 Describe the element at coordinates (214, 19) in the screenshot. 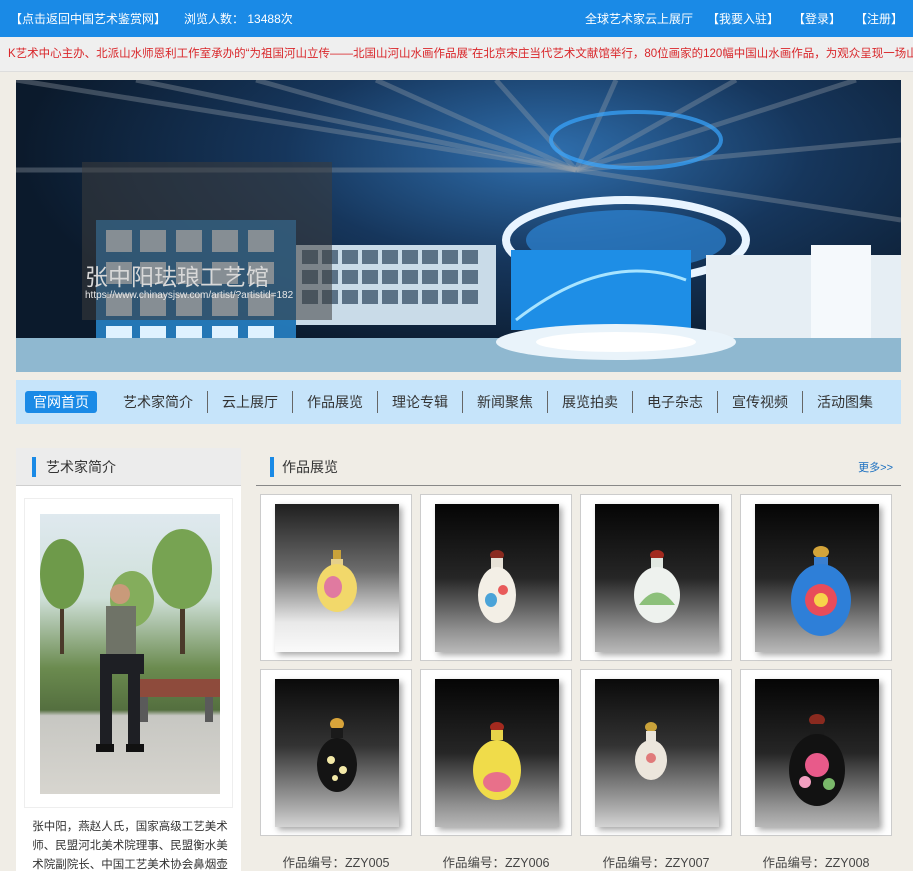

I see `visits-label: 浏览人数：` at that location.